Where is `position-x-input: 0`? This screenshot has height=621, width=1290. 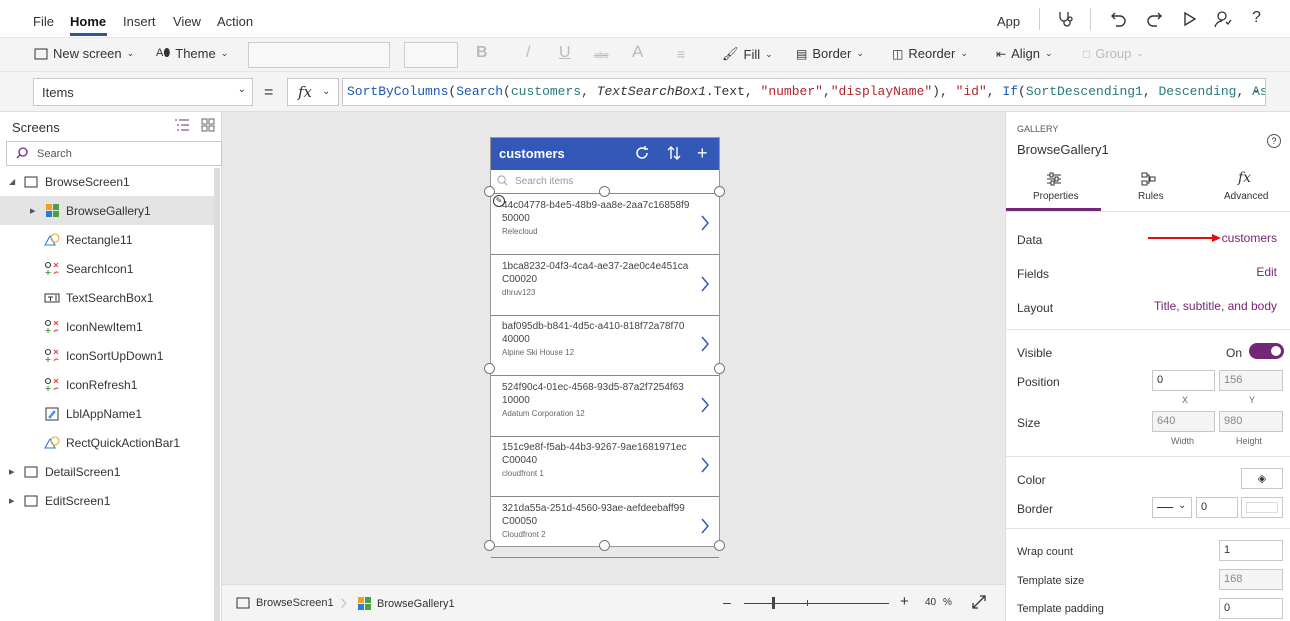 position-x-input: 0 is located at coordinates (1183, 380).